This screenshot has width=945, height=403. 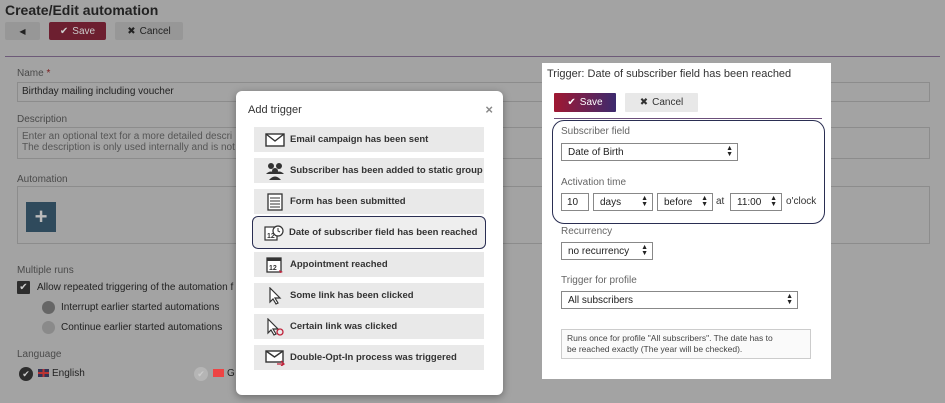 I want to click on cancel-button: ✖ Cancel, so click(x=149, y=31).